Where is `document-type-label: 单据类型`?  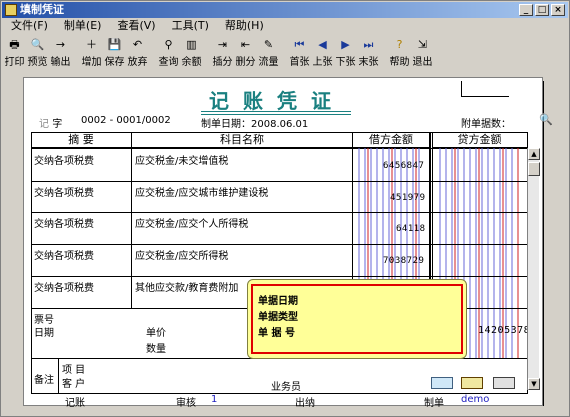 document-type-label: 单据类型 is located at coordinates (278, 317).